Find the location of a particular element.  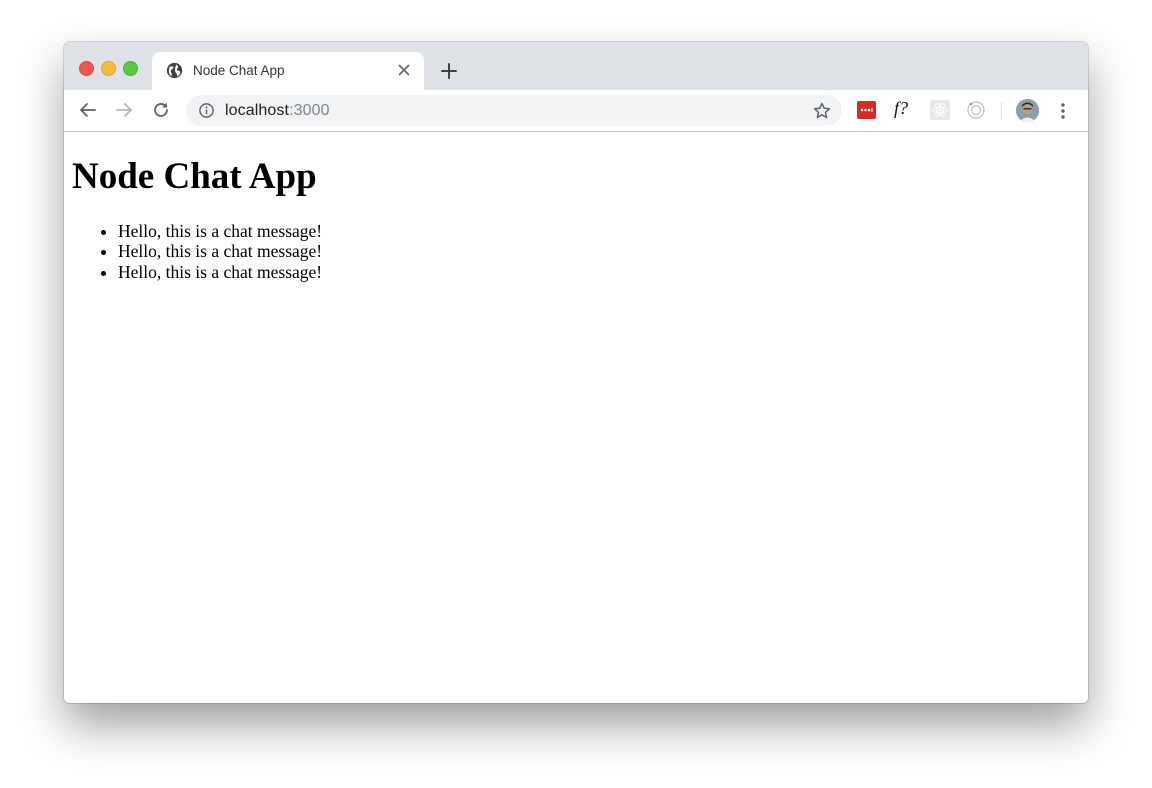

profile-photo-icon is located at coordinates (1027, 110).